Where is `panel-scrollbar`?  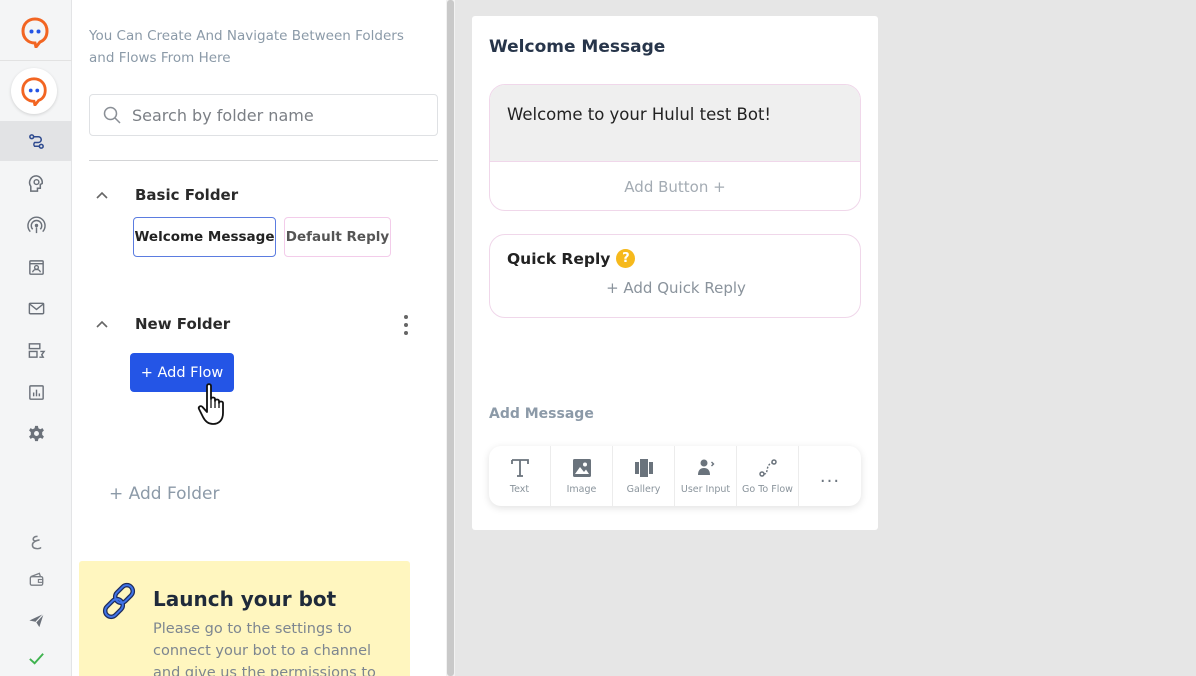 panel-scrollbar is located at coordinates (450, 338).